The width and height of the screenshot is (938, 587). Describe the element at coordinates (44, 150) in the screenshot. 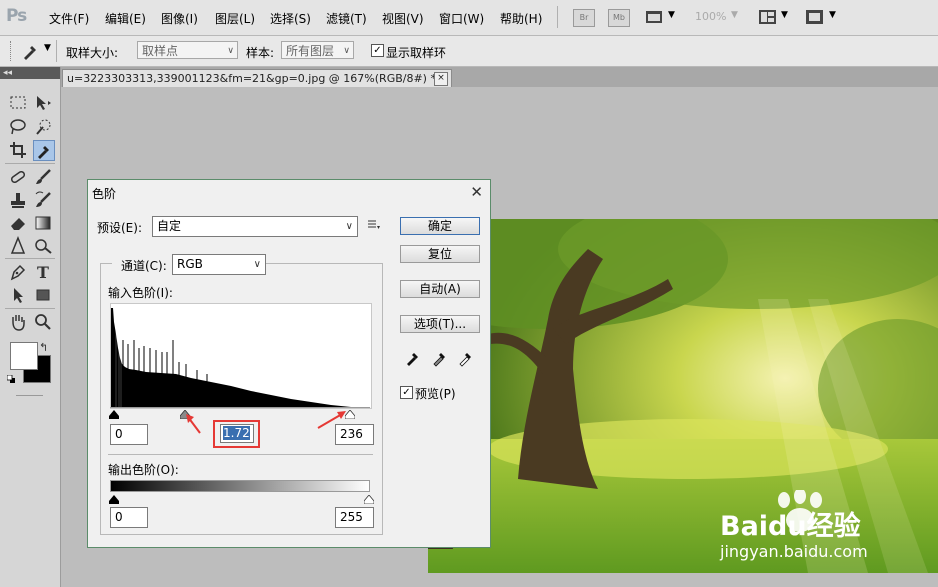

I see `eyedropper-tool-icon` at that location.